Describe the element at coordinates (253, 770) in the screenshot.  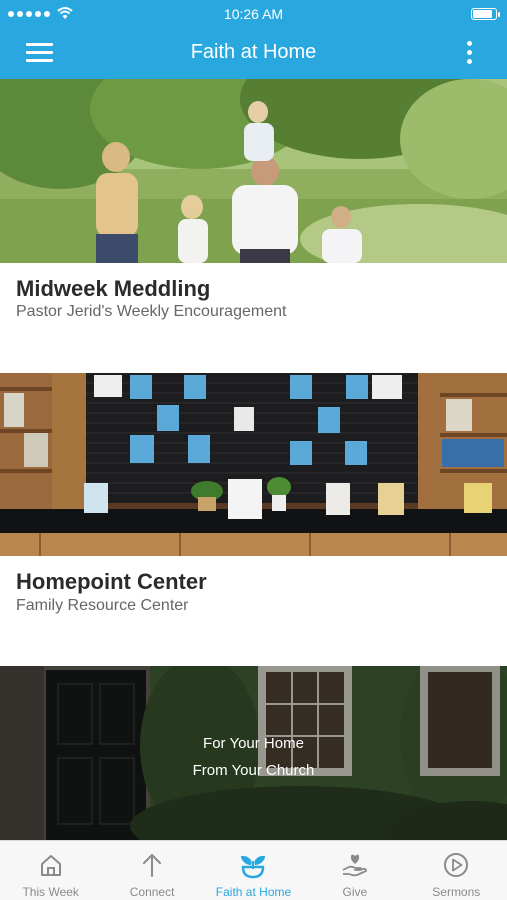
I see `overlay-line-2: From Your Church` at that location.